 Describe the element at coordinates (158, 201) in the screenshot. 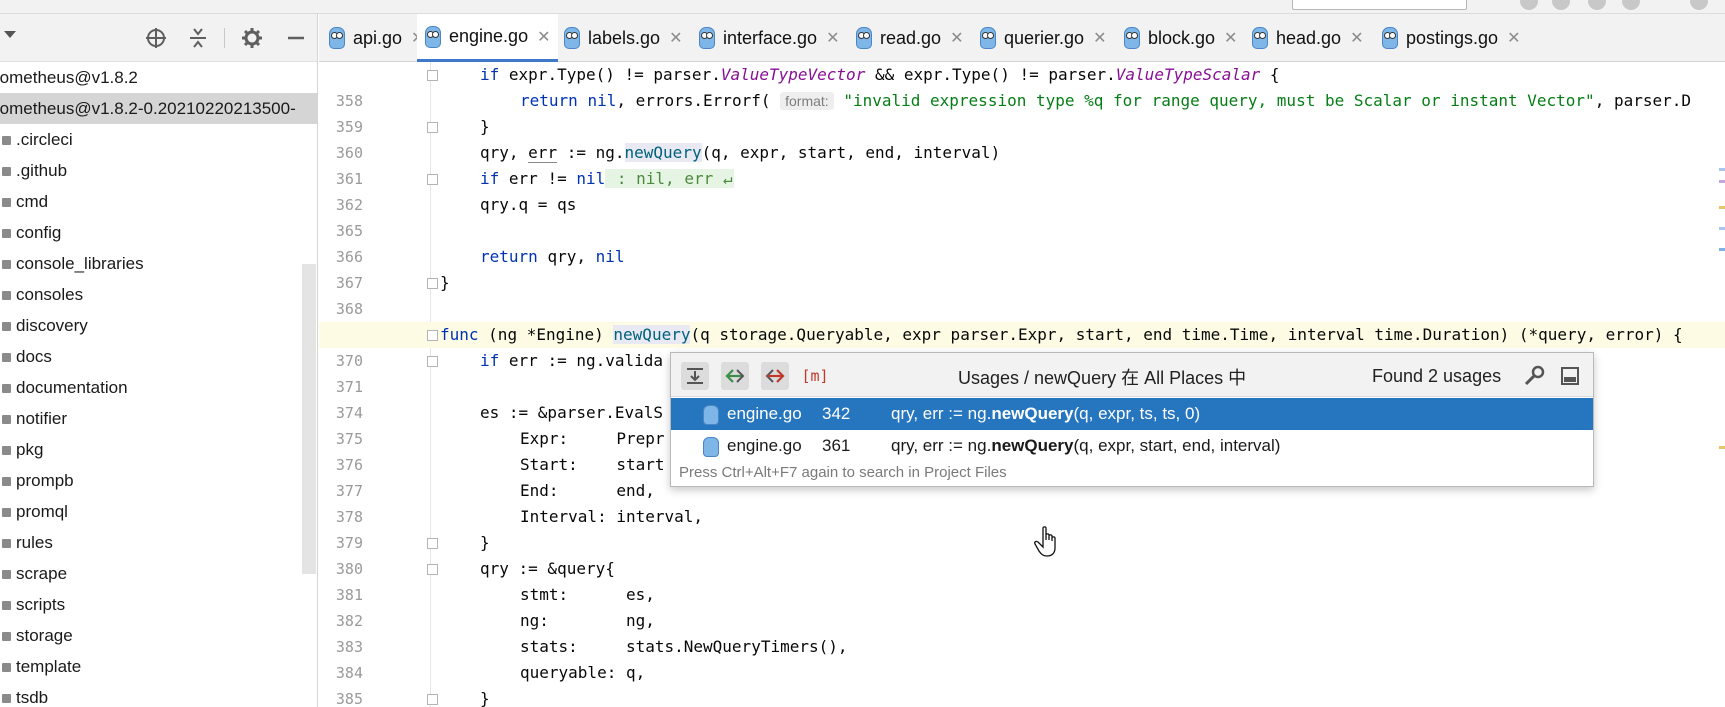

I see `sidebar-item: cmd` at that location.